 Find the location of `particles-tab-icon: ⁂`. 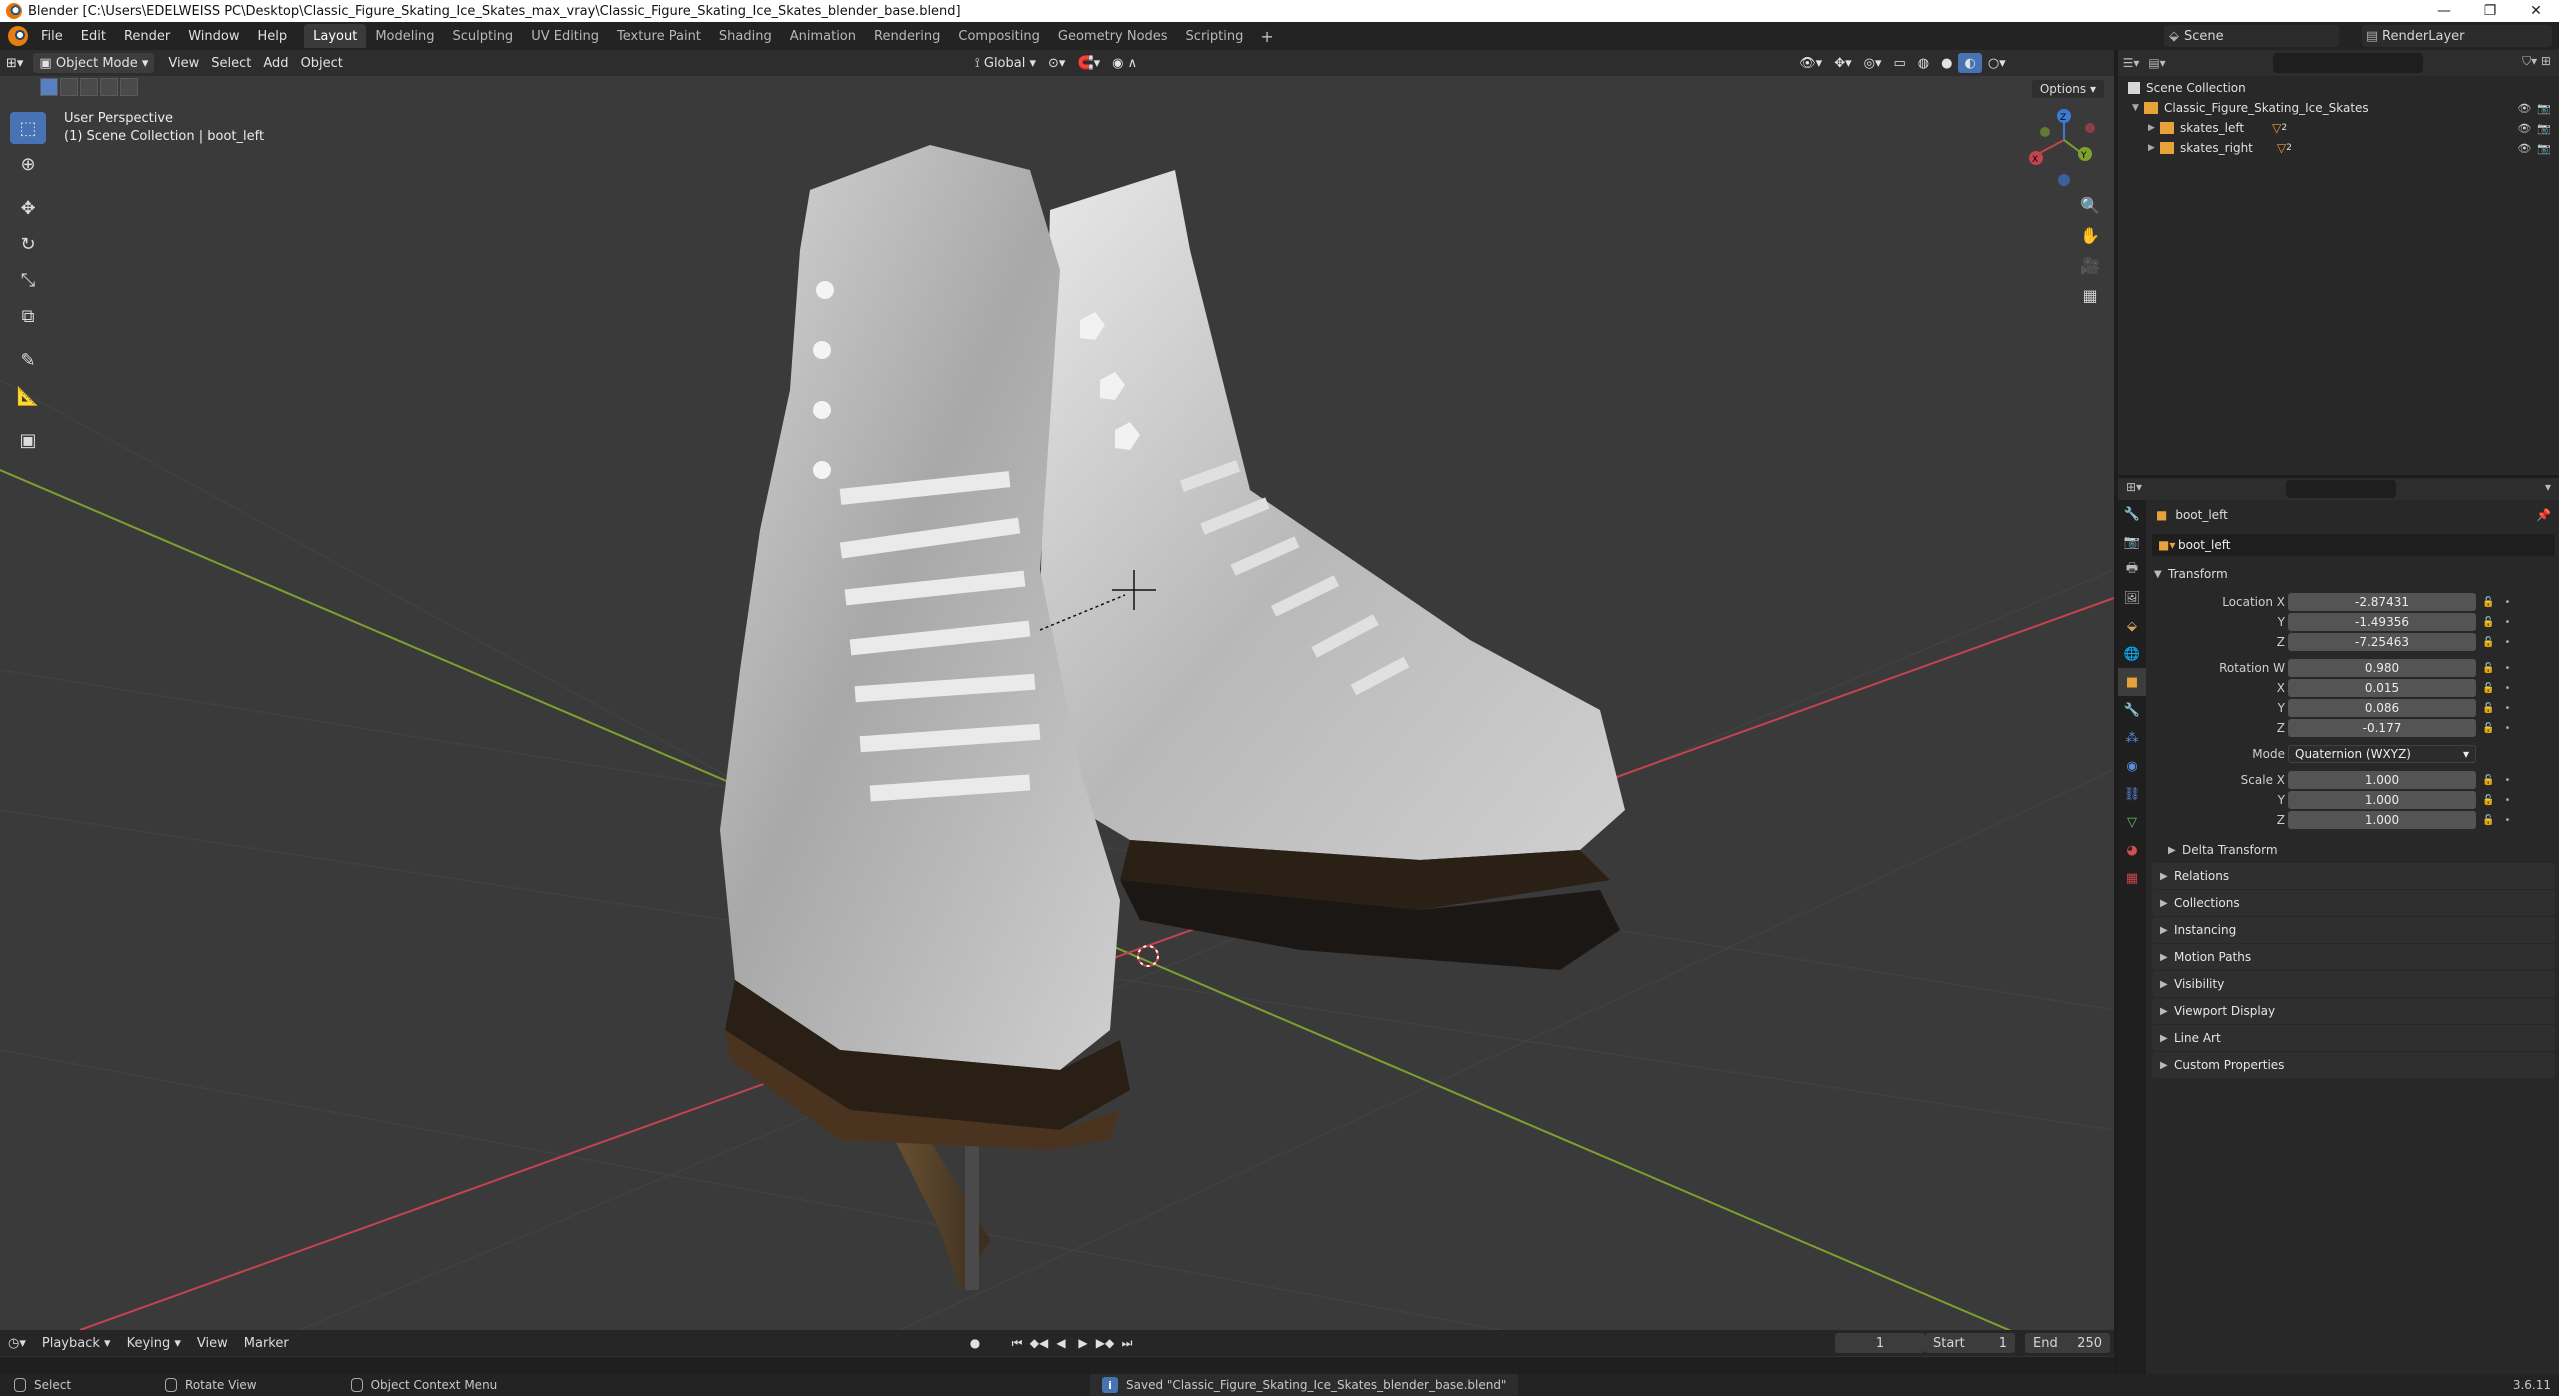

particles-tab-icon: ⁂ is located at coordinates (2132, 738).